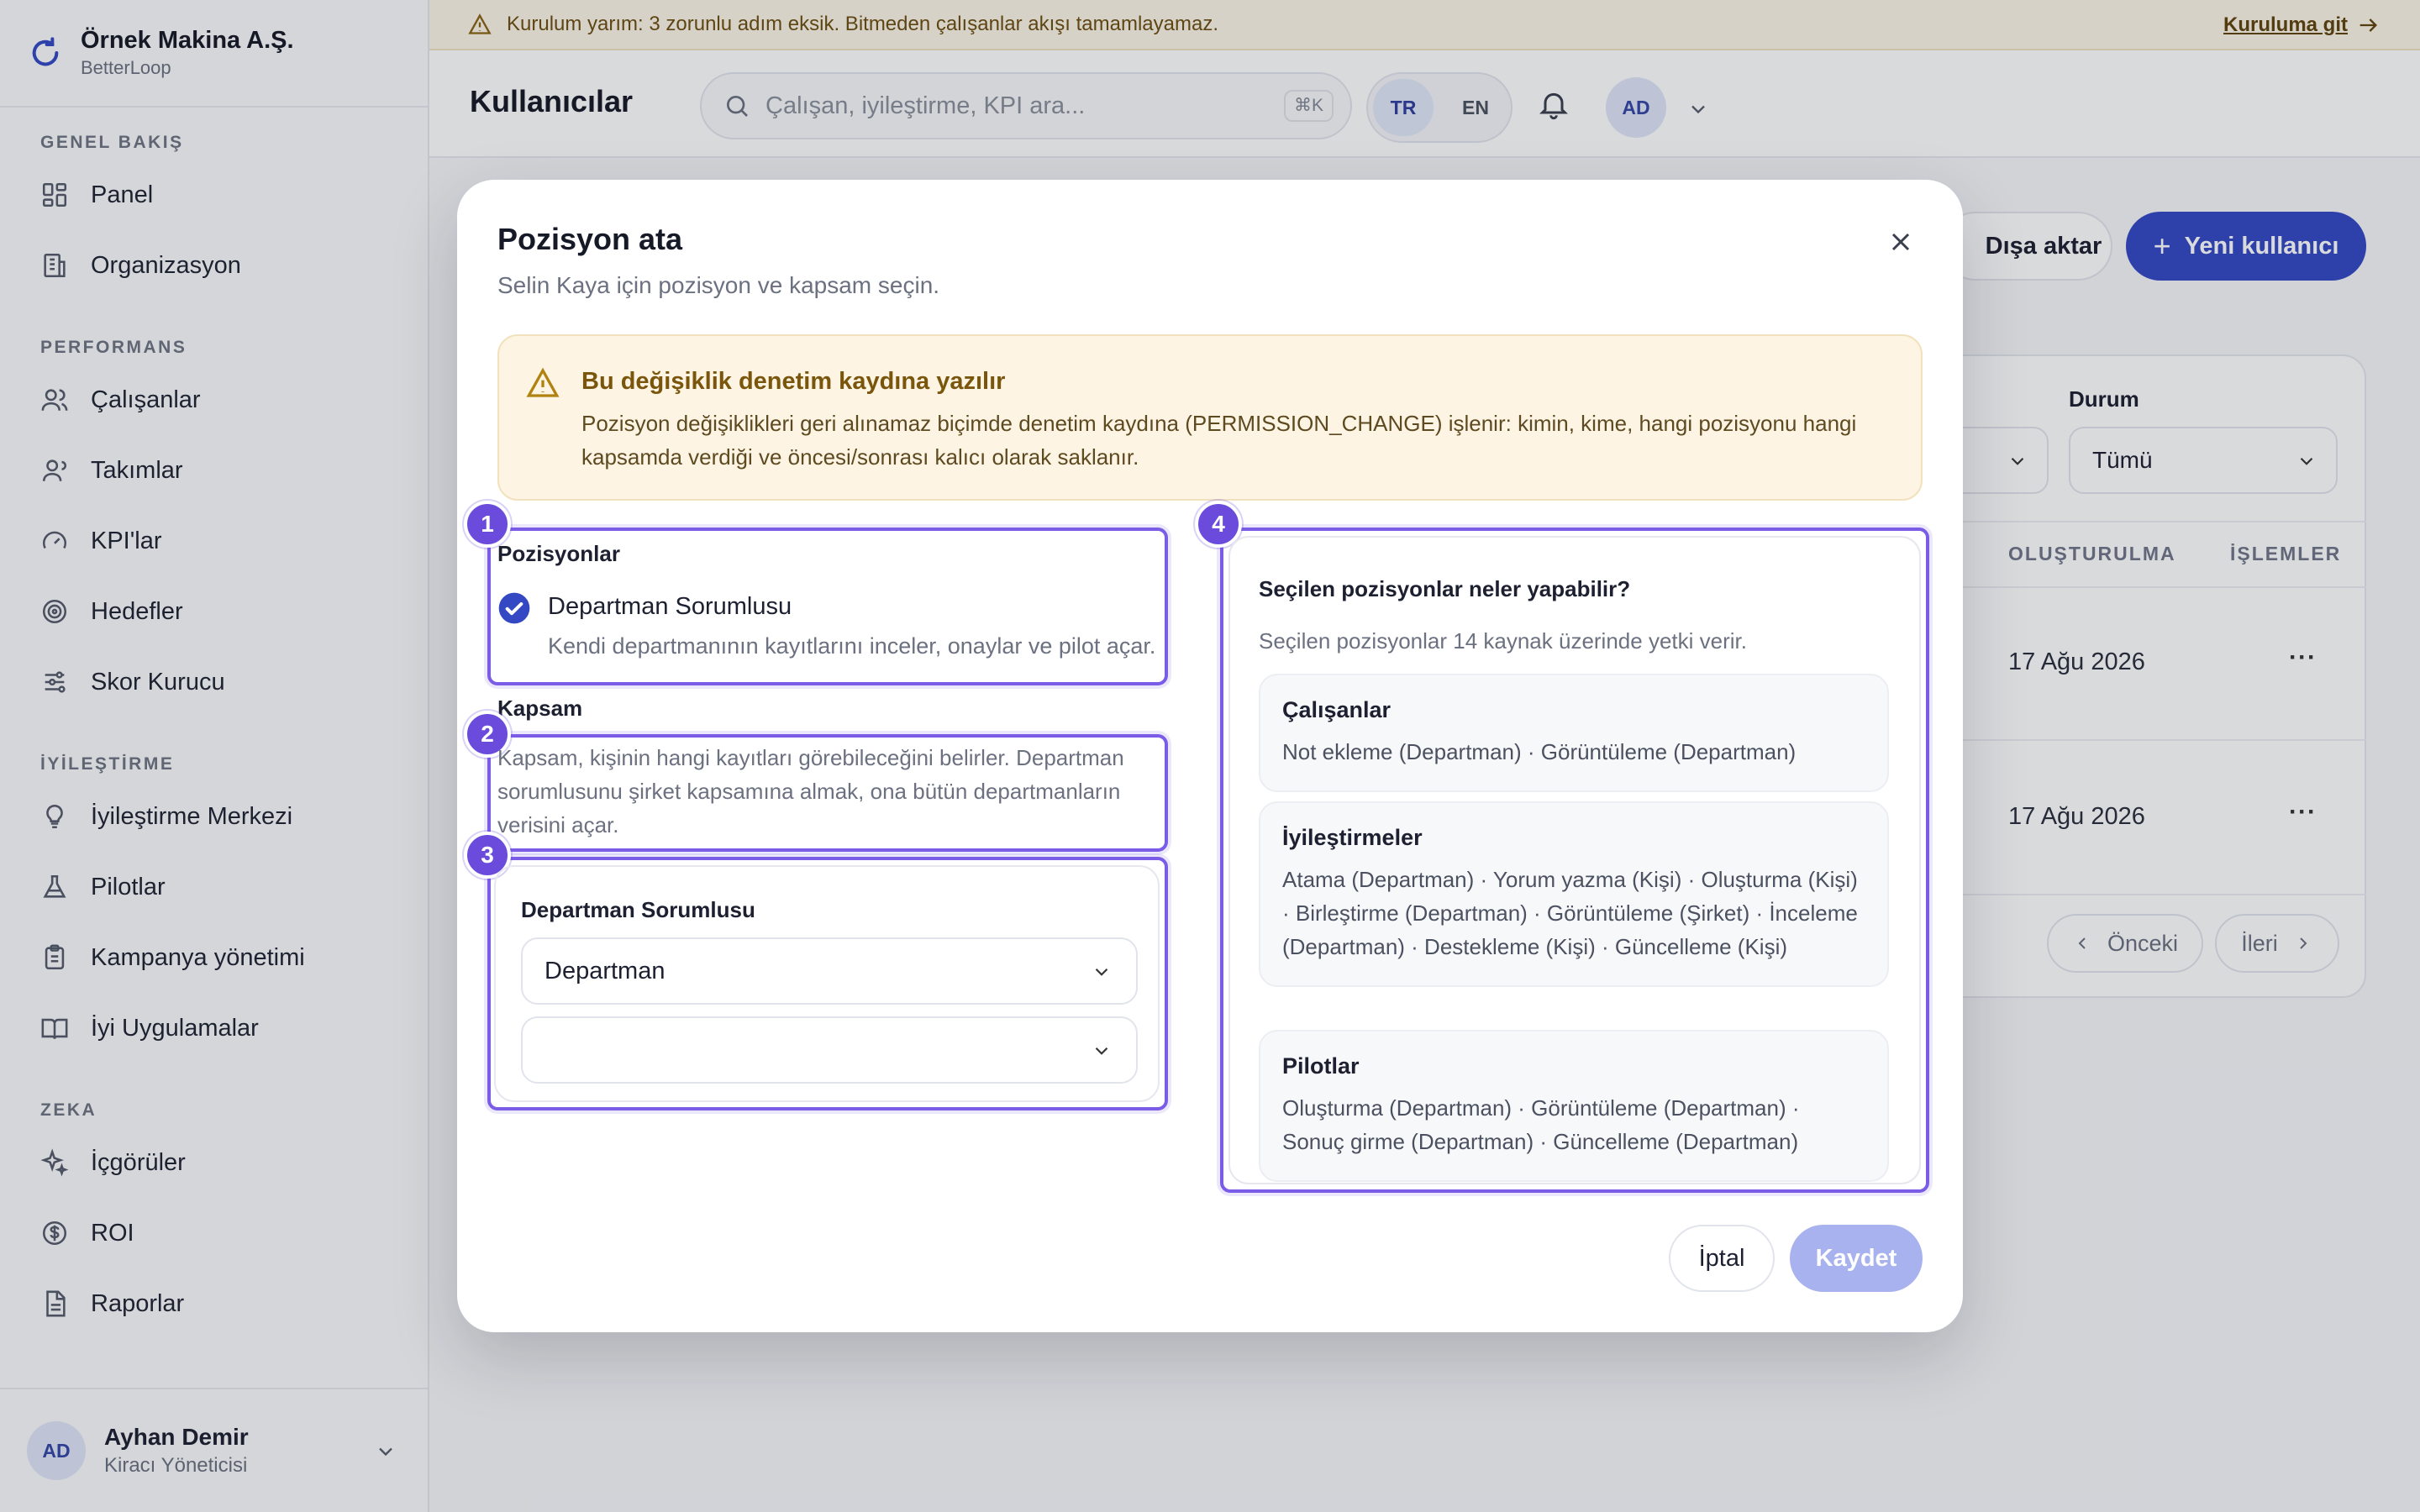 This screenshot has height=1512, width=2420. Describe the element at coordinates (1352, 837) in the screenshot. I see `permission-group-title: İyileştirmeler` at that location.